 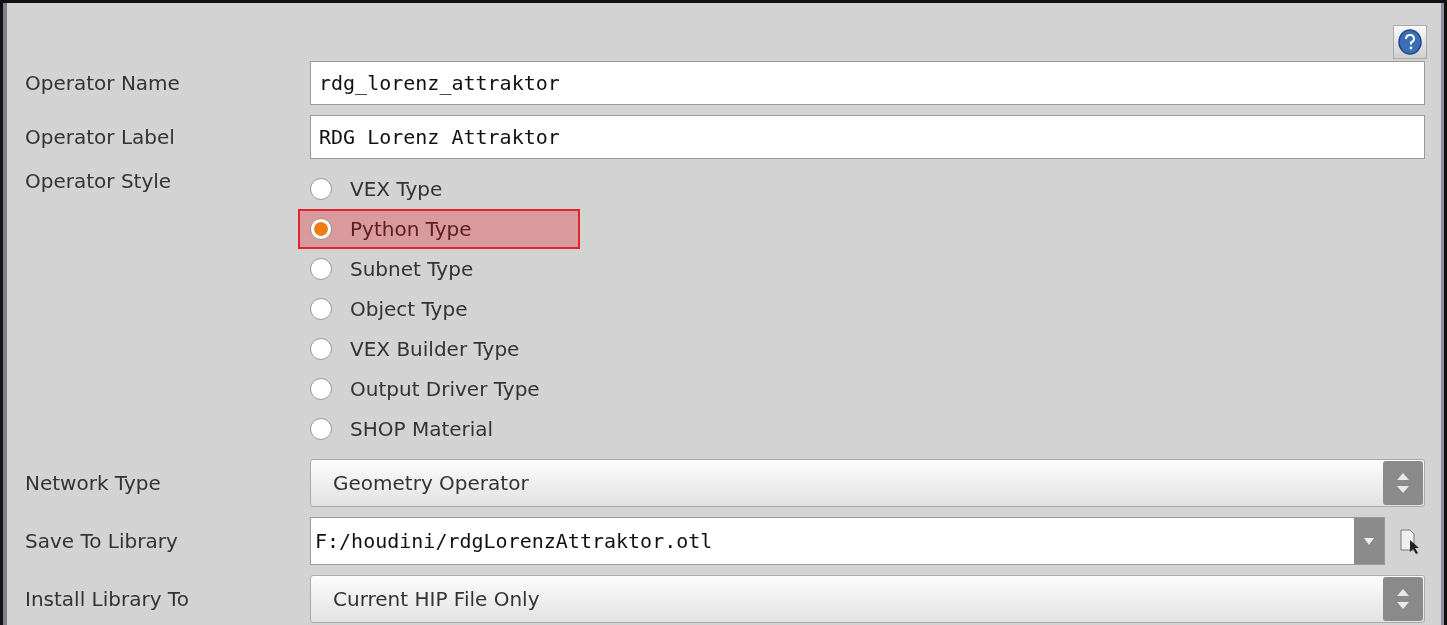 What do you see at coordinates (847, 541) in the screenshot?
I see `file-path-field: F:/houdini/rdgLorenzAttraktor.otl` at bounding box center [847, 541].